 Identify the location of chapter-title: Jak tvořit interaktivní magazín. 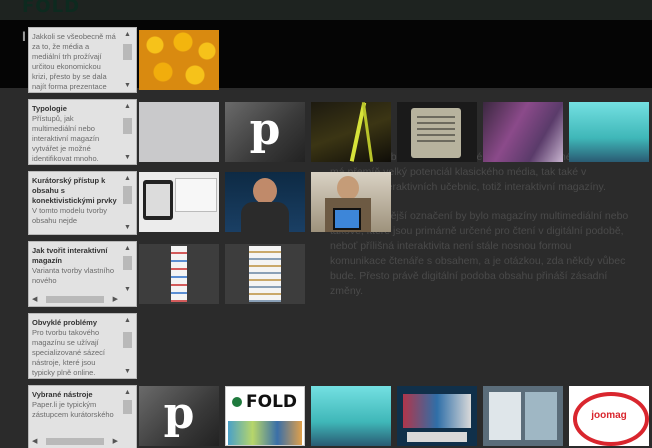
(70, 255).